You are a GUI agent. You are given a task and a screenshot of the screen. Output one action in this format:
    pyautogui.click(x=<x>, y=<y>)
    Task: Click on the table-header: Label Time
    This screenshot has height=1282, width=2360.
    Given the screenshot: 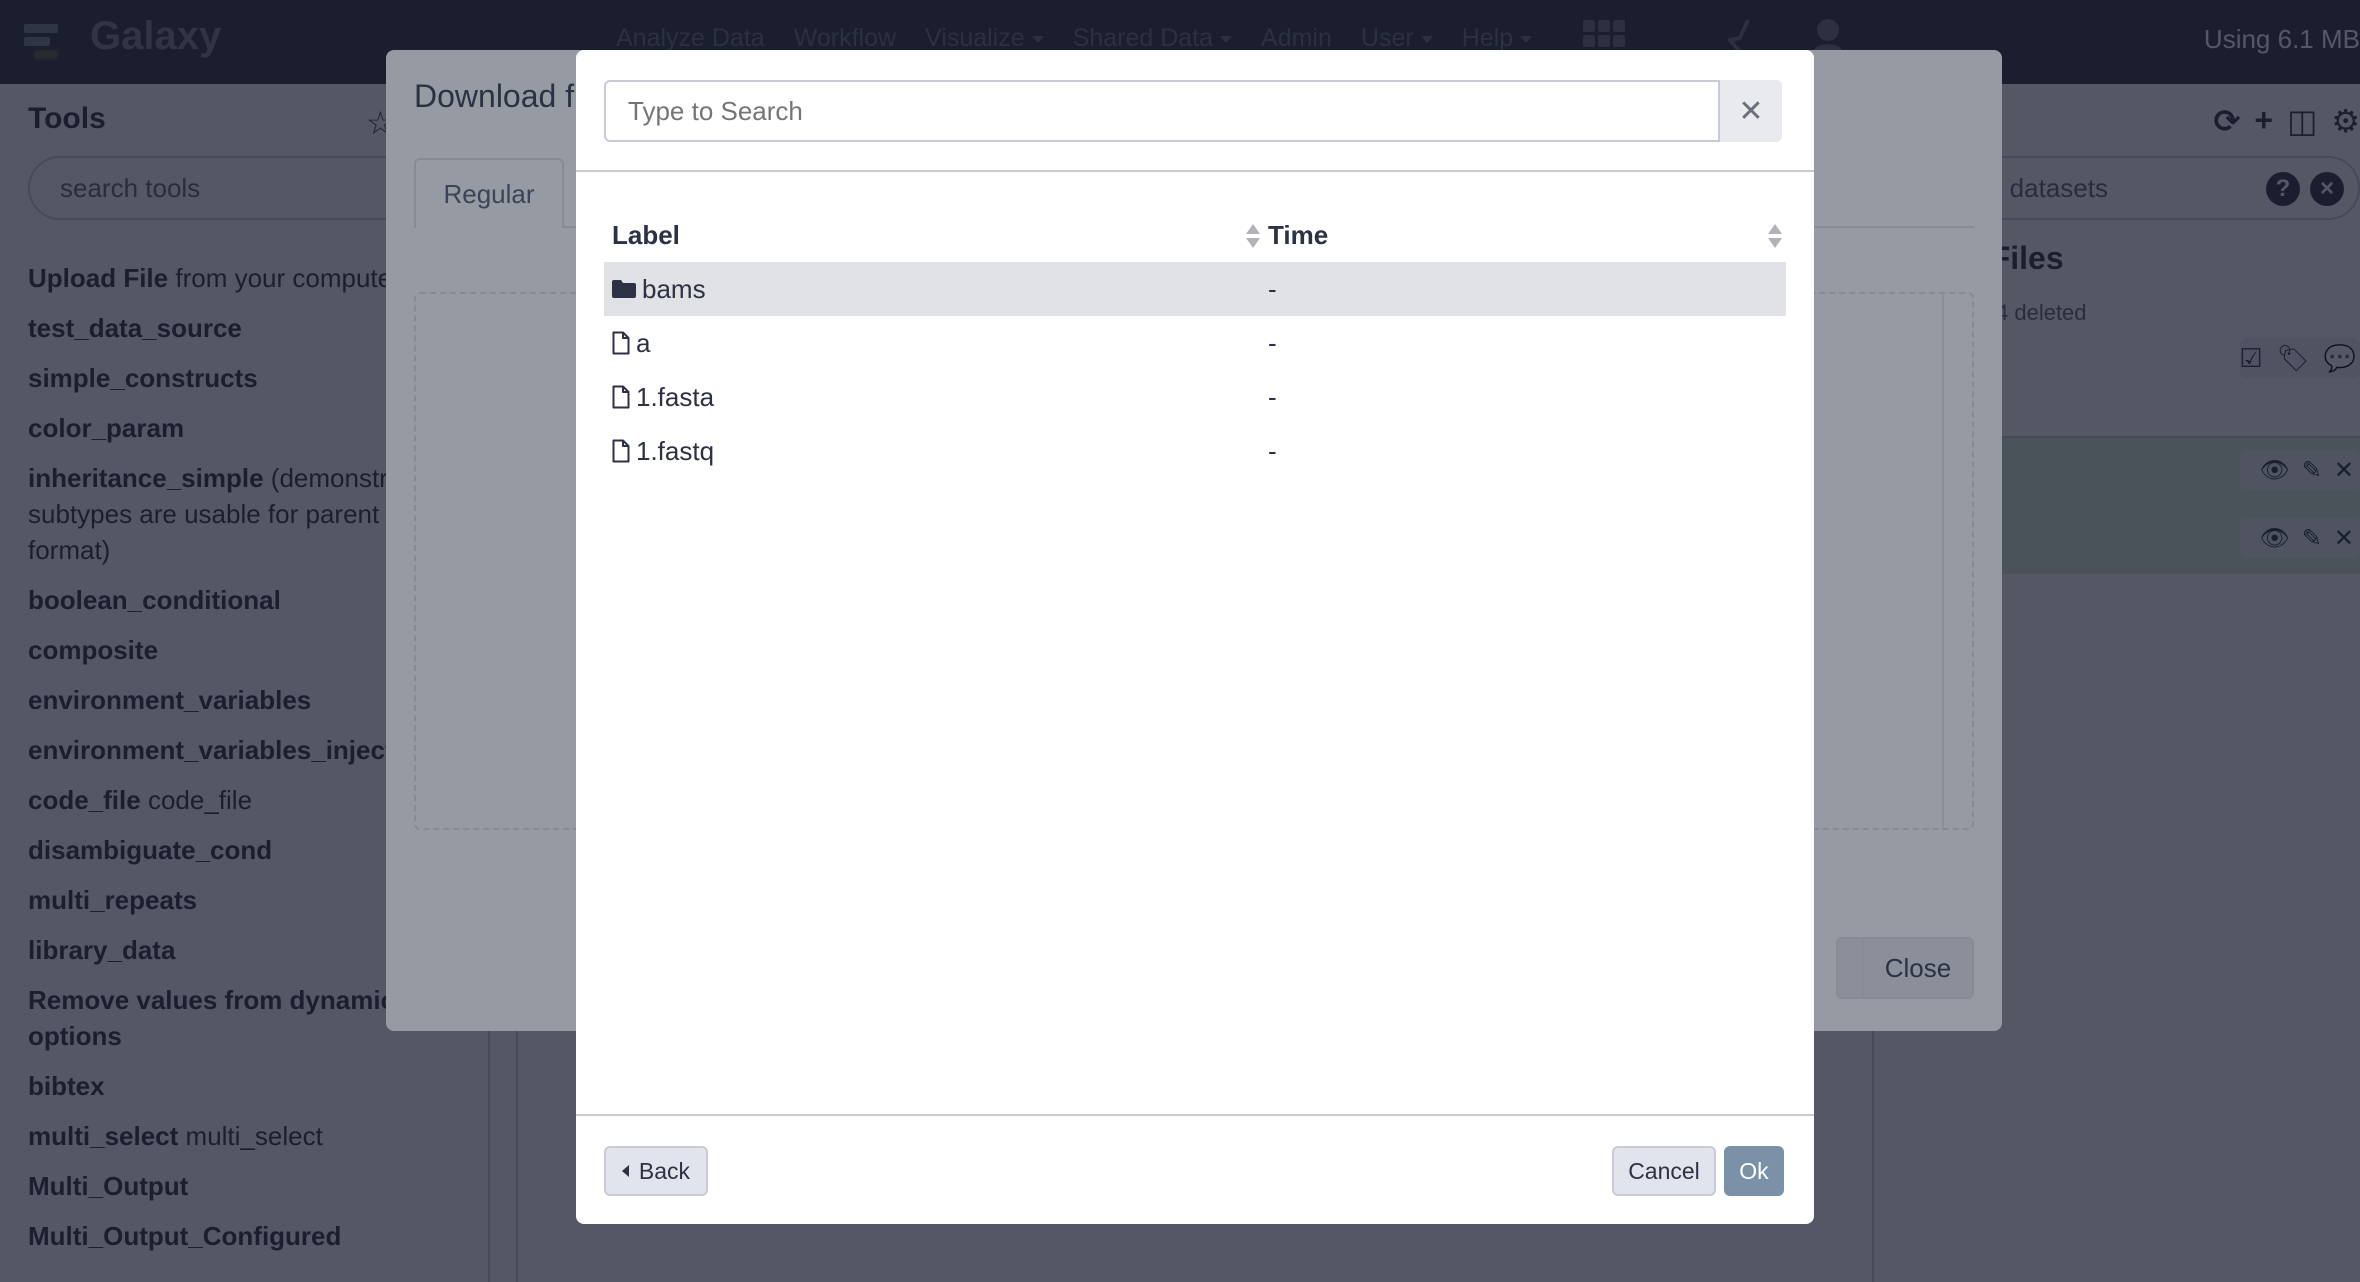 What is the action you would take?
    pyautogui.click(x=1195, y=235)
    